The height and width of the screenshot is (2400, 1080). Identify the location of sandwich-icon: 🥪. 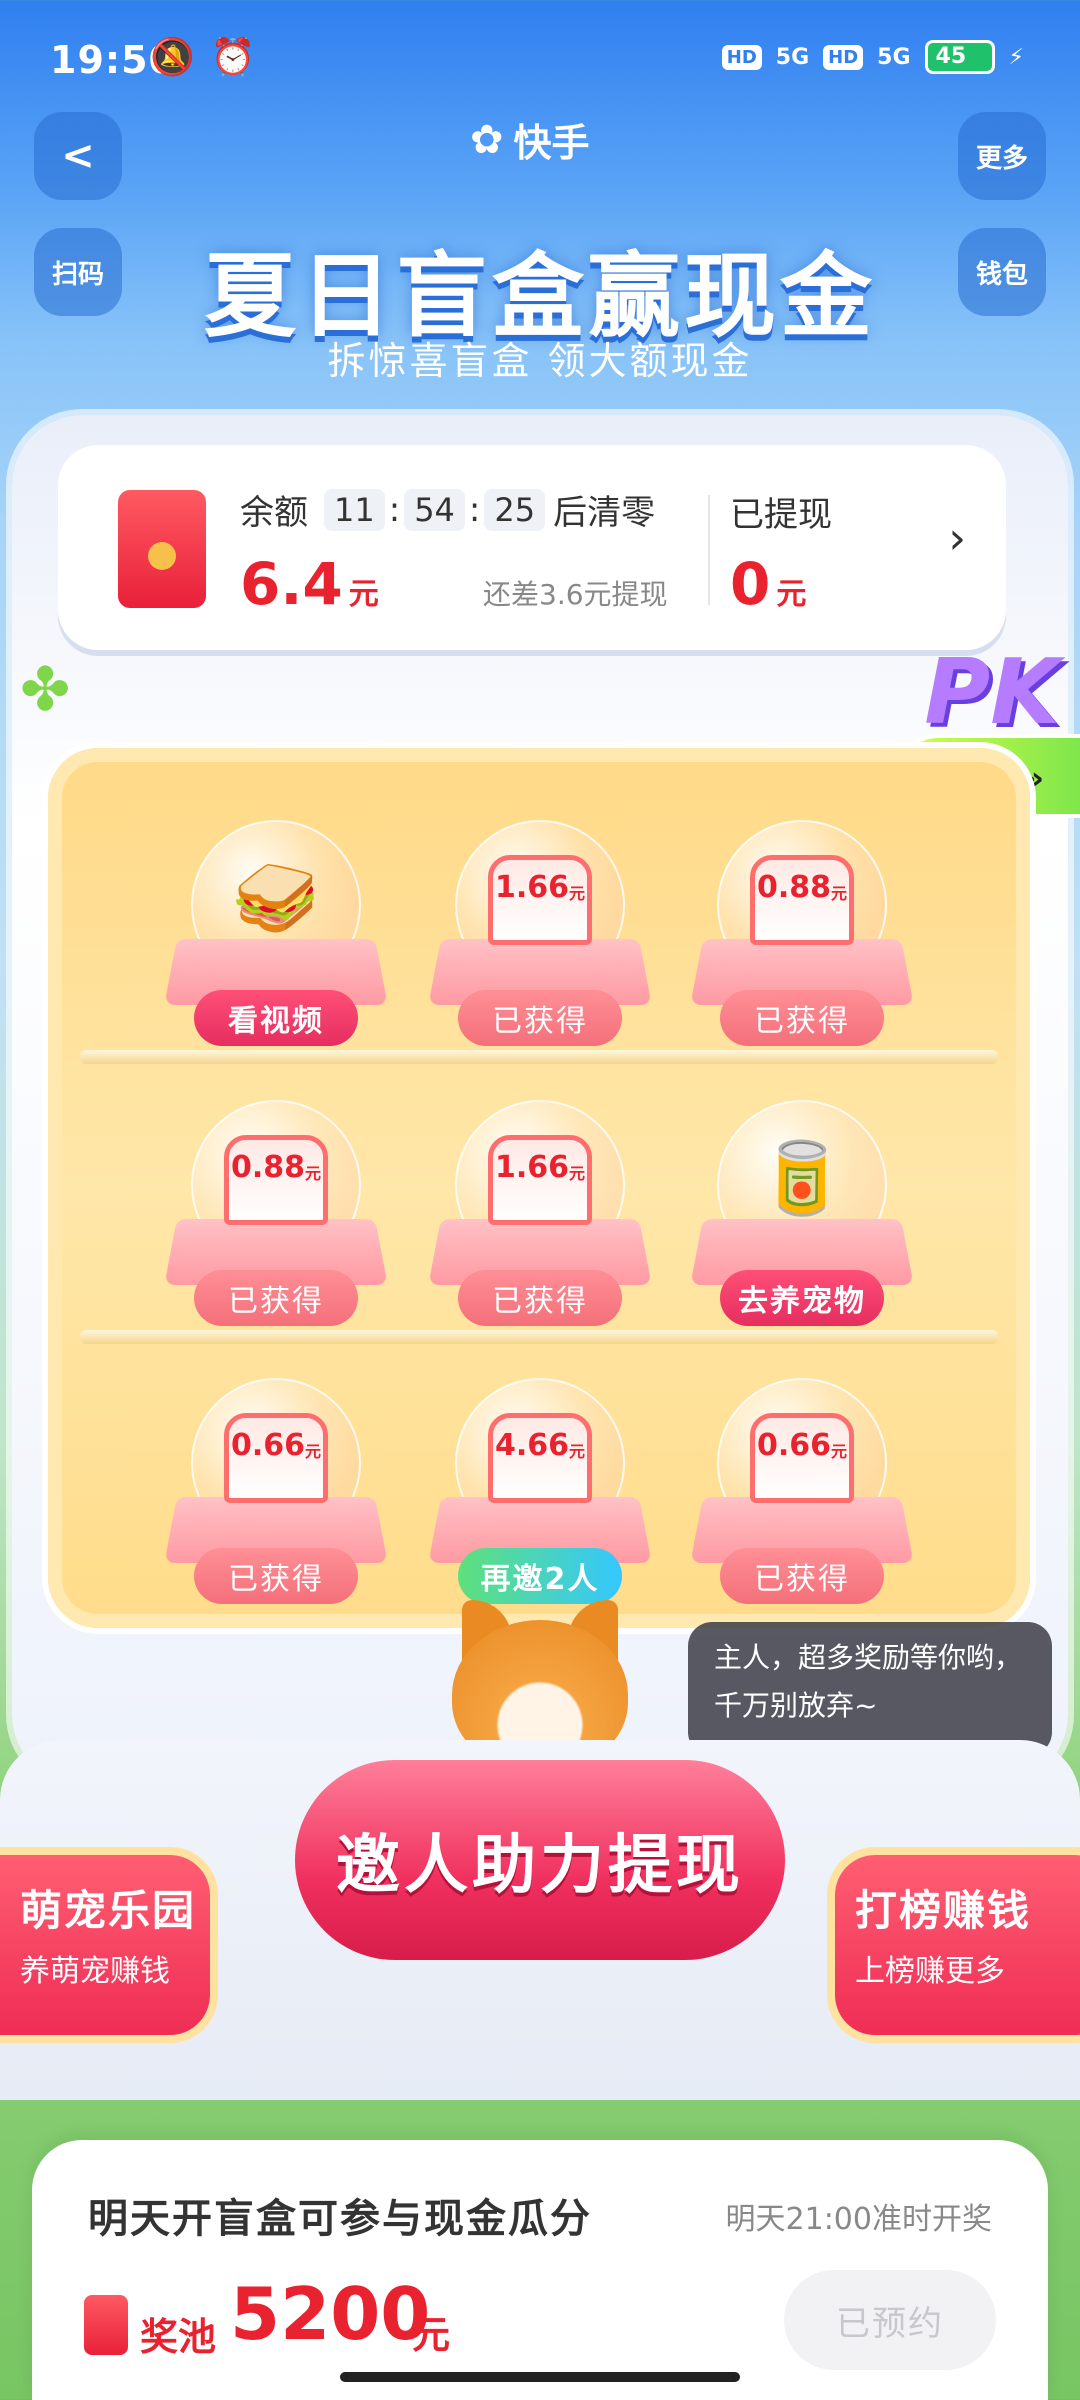
(276, 897).